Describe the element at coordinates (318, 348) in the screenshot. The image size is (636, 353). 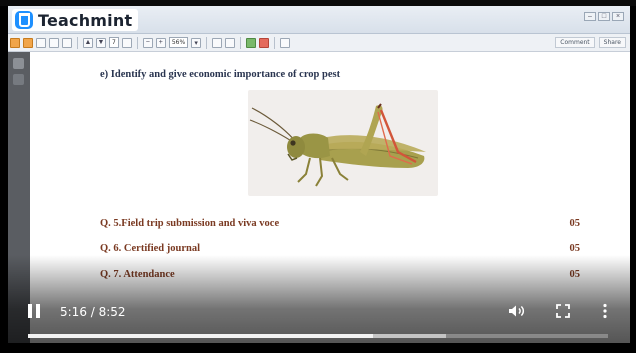
I see `bottom-letterbox` at that location.